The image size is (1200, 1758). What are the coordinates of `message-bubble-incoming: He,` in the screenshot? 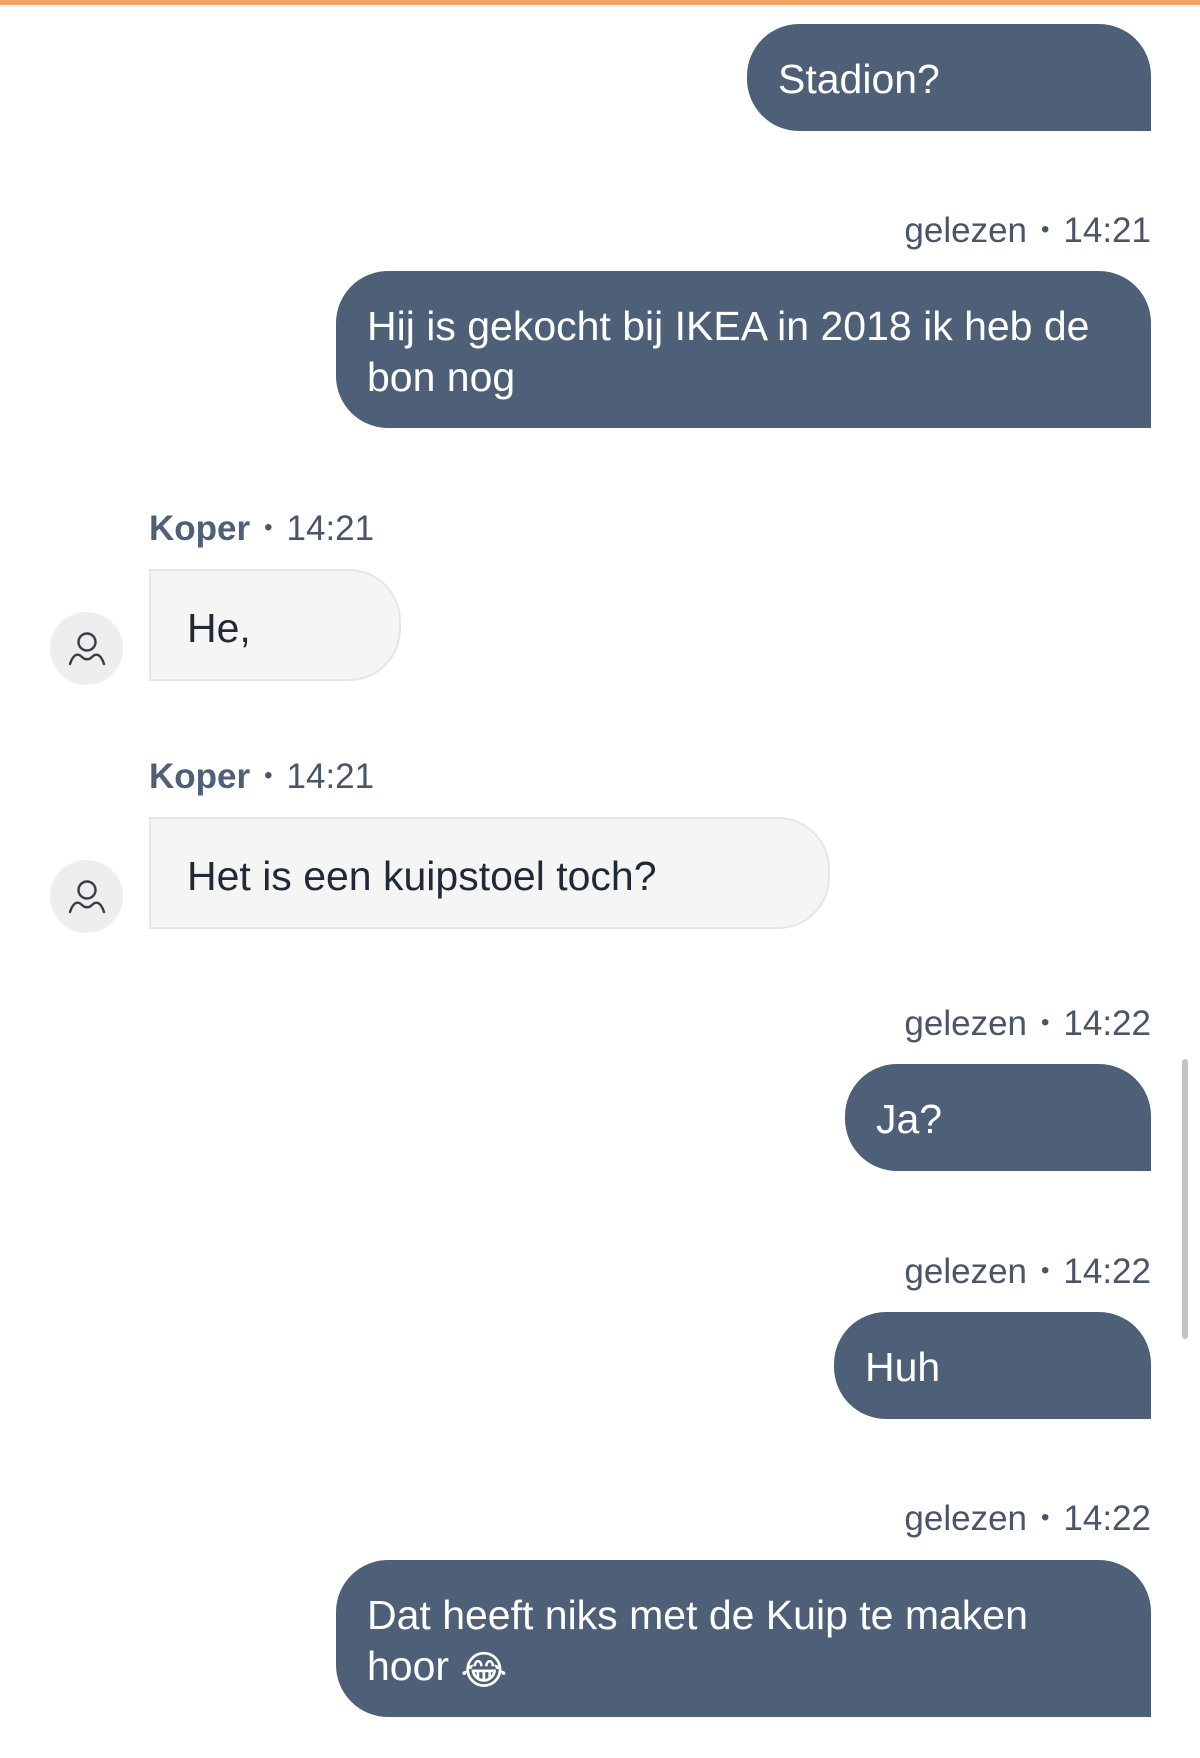 It's located at (275, 625).